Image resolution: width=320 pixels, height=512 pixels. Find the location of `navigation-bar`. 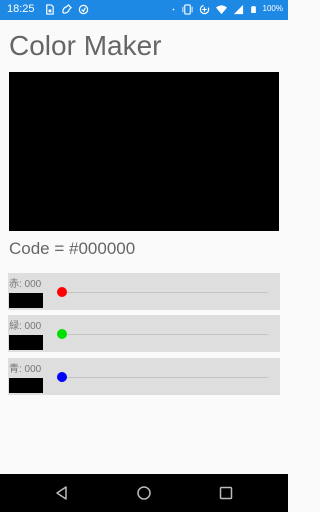

navigation-bar is located at coordinates (144, 493).